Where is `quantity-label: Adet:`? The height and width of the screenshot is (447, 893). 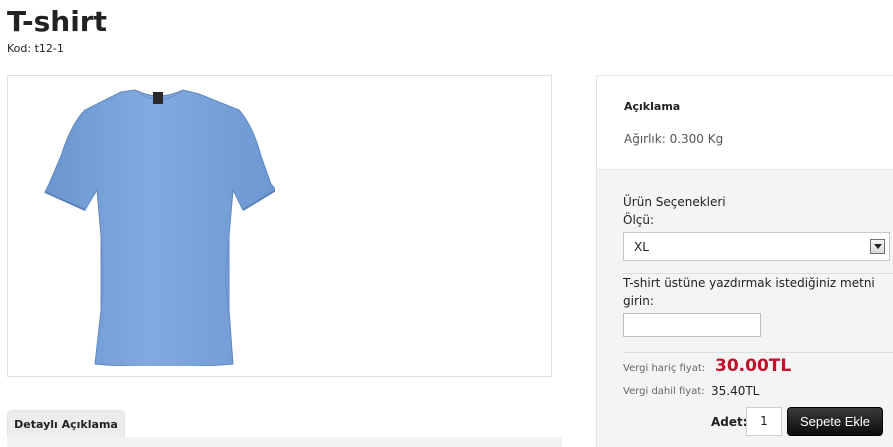
quantity-label: Adet: is located at coordinates (729, 422).